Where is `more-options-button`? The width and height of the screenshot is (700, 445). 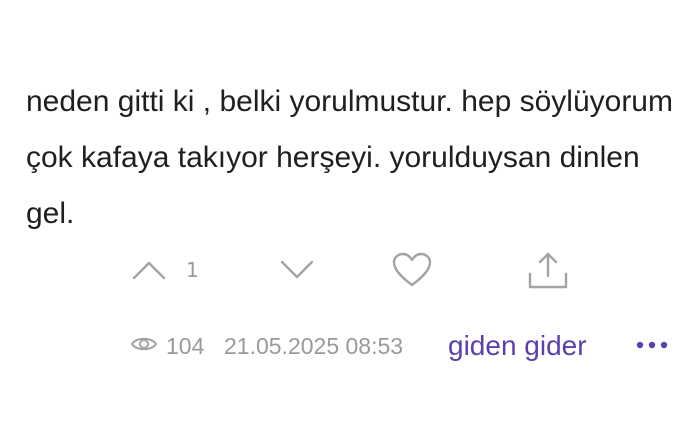 more-options-button is located at coordinates (652, 346).